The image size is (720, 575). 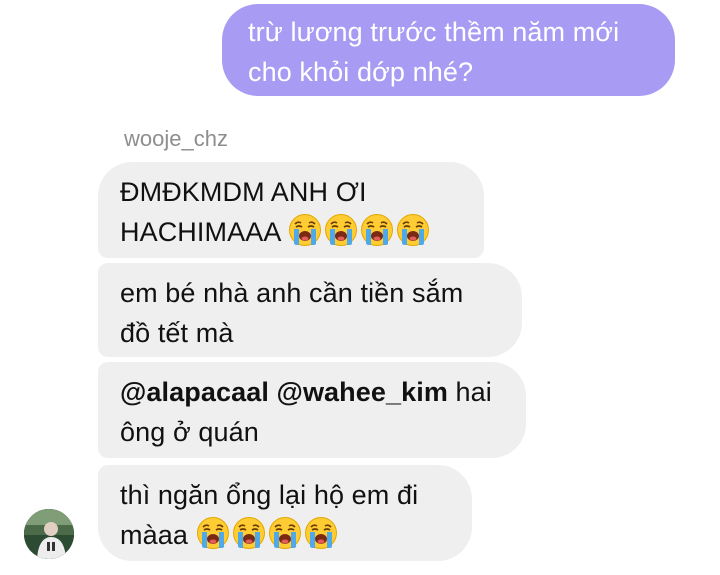 I want to click on outgoing-message-line1: trừ lương trước thềm năm mới, so click(x=434, y=32).